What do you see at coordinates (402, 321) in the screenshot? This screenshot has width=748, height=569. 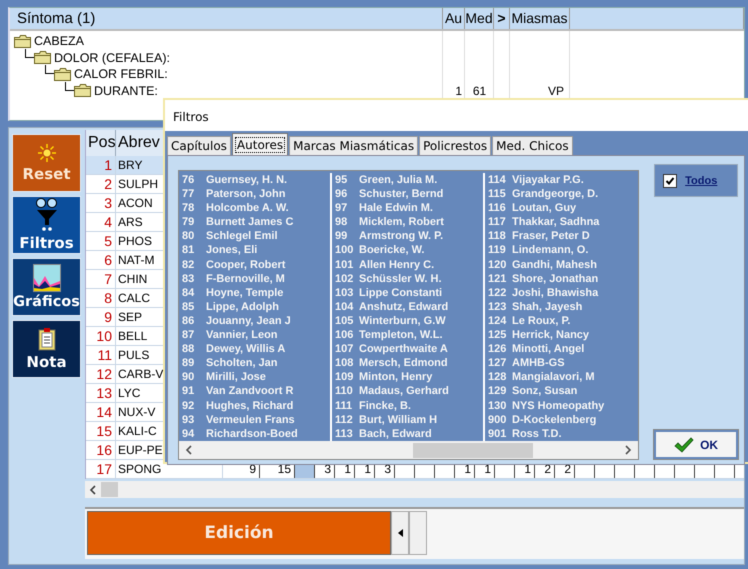 I see `author-name: Winterburn, G.W` at bounding box center [402, 321].